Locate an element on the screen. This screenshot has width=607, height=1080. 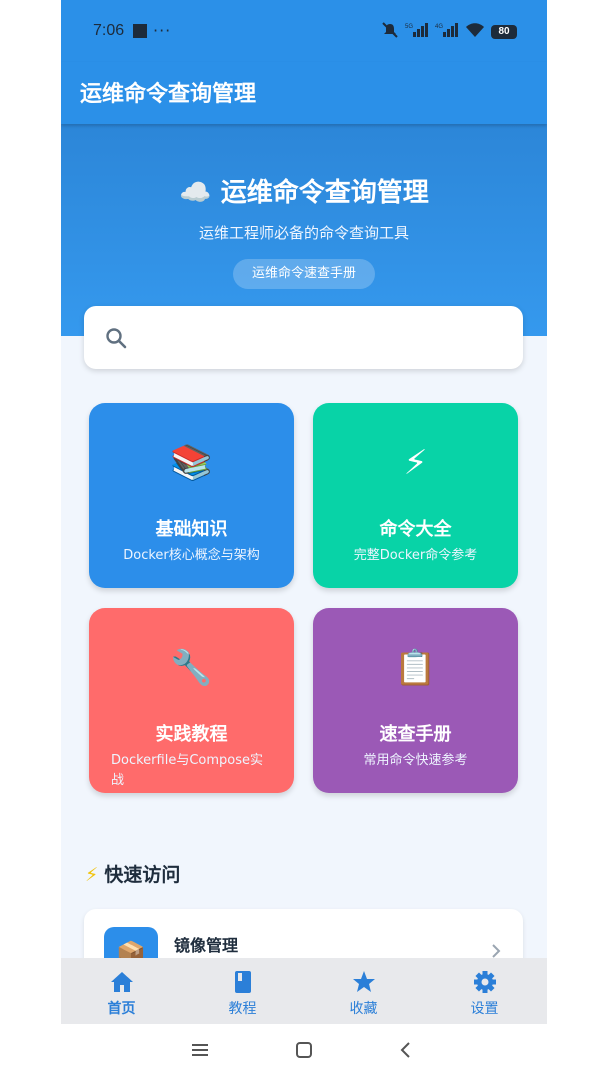
signal-4g-icon: 4G is located at coordinates (447, 32).